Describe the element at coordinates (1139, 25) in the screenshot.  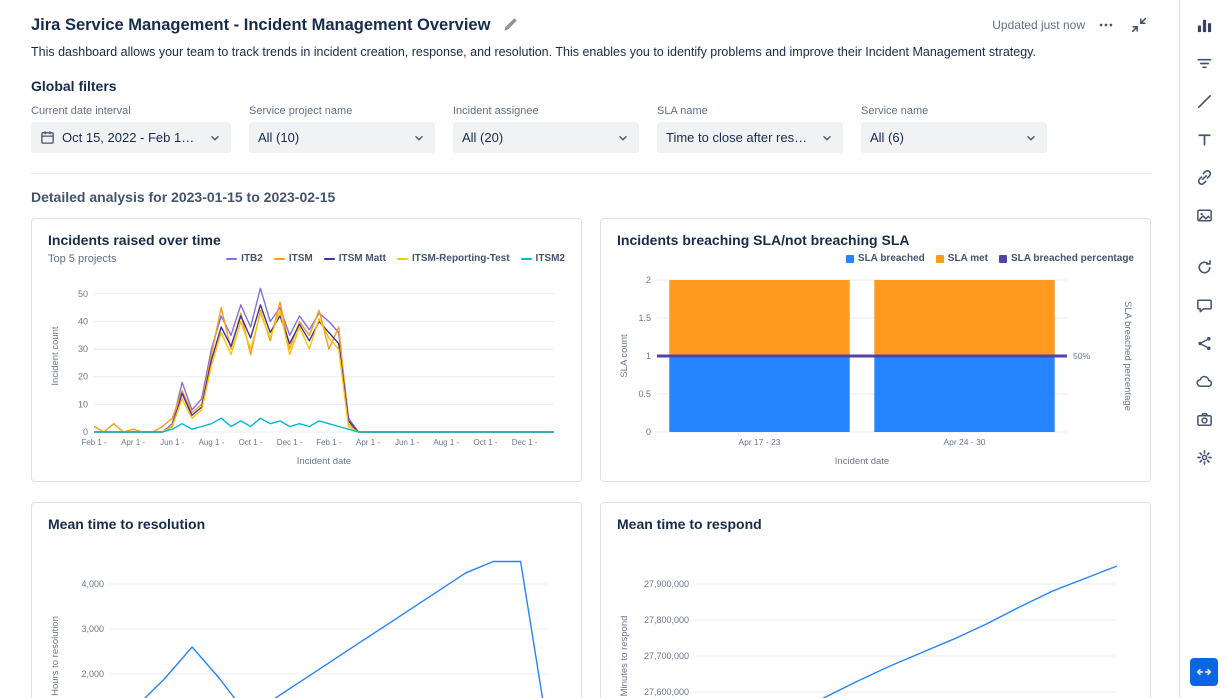
I see `collapse-view-button` at that location.